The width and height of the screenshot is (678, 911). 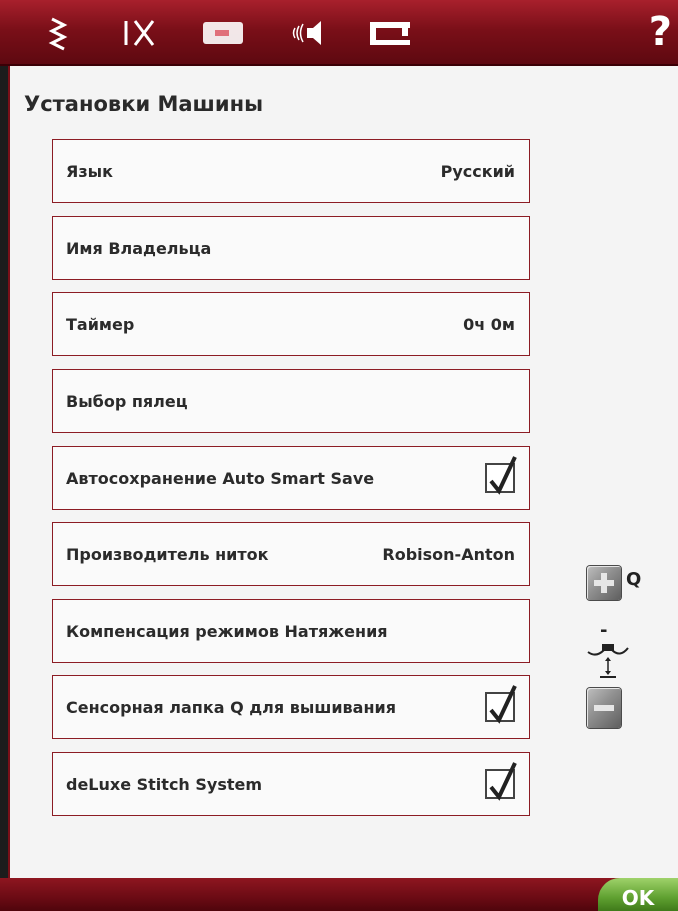 I want to click on sensor-q-foot-checkbox, so click(x=501, y=704).